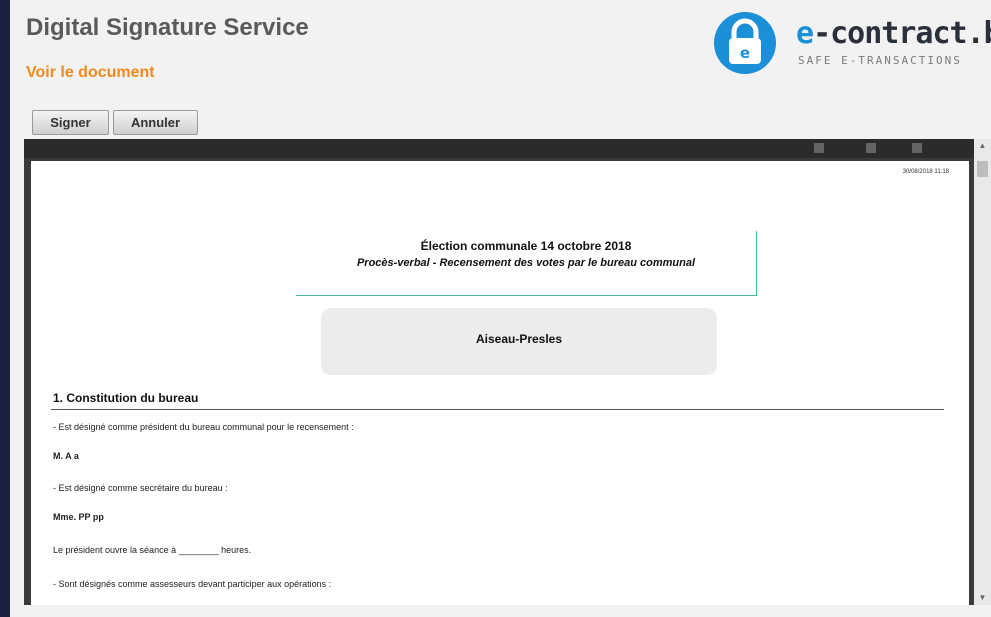 The image size is (991, 617). I want to click on app-title: Digital Signature Service, so click(167, 27).